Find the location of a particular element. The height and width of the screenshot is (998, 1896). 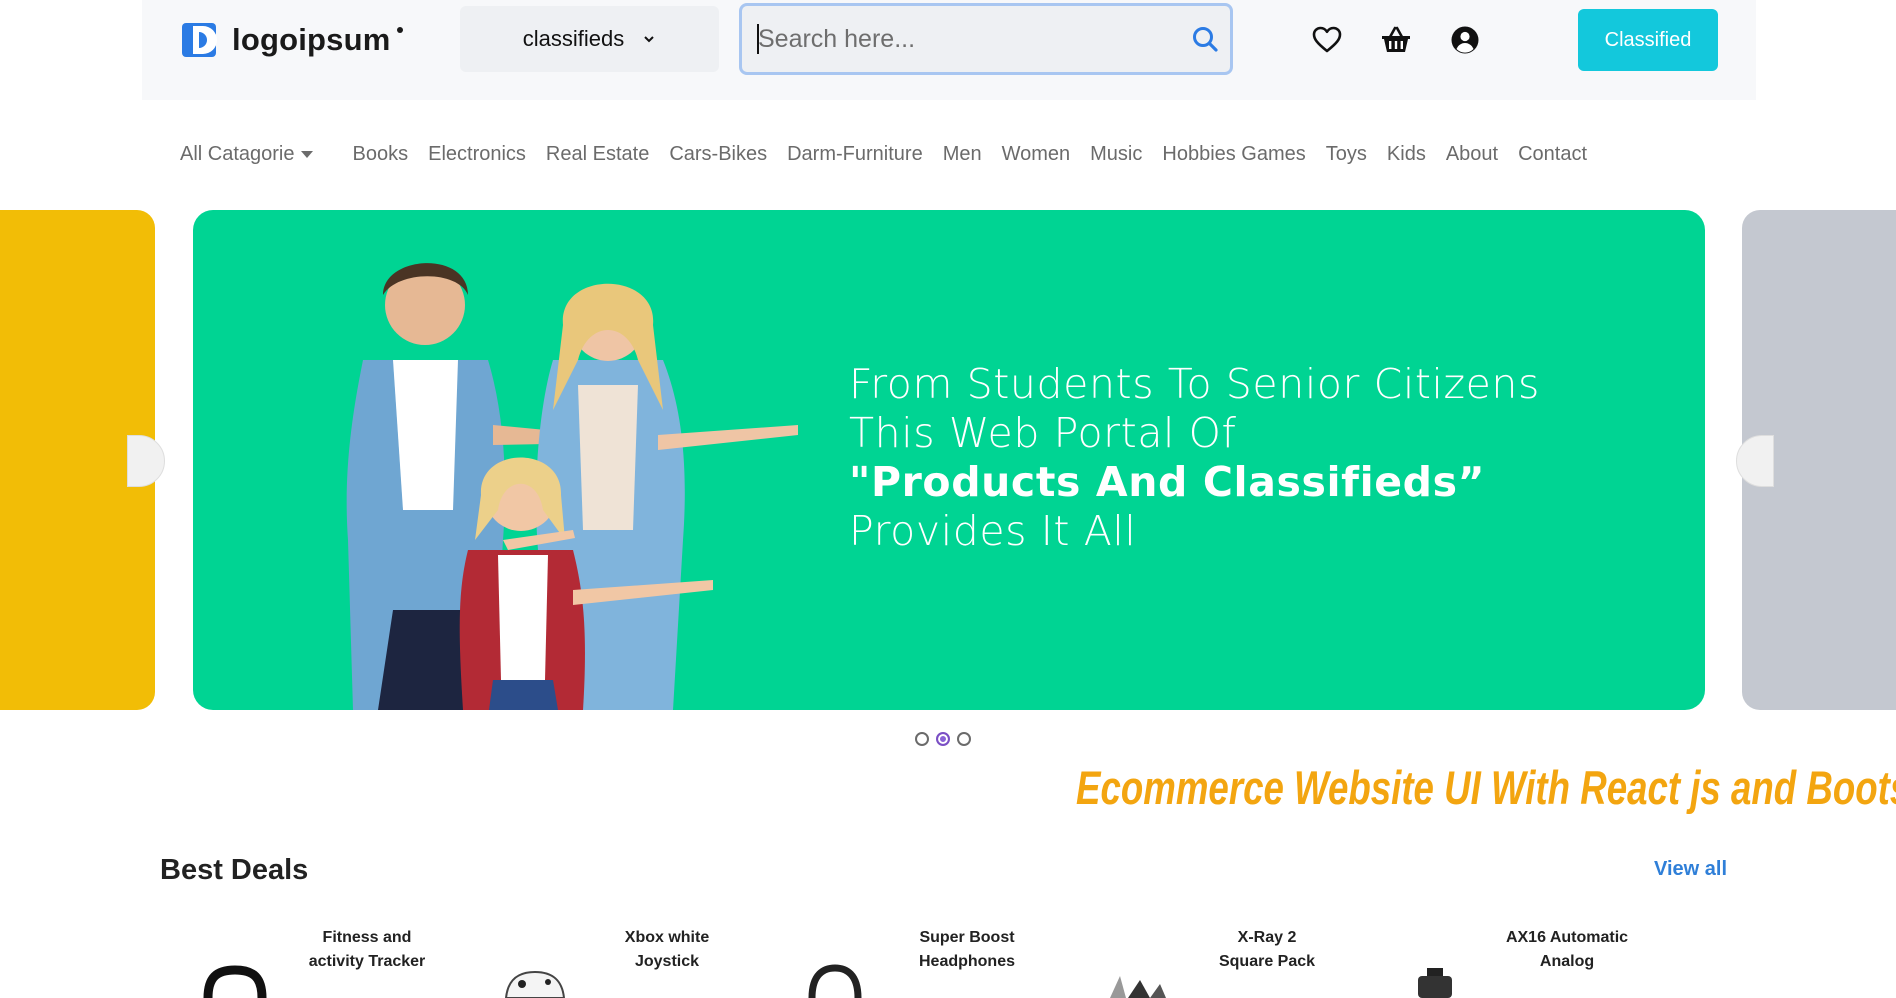

search-button is located at coordinates (1205, 39).